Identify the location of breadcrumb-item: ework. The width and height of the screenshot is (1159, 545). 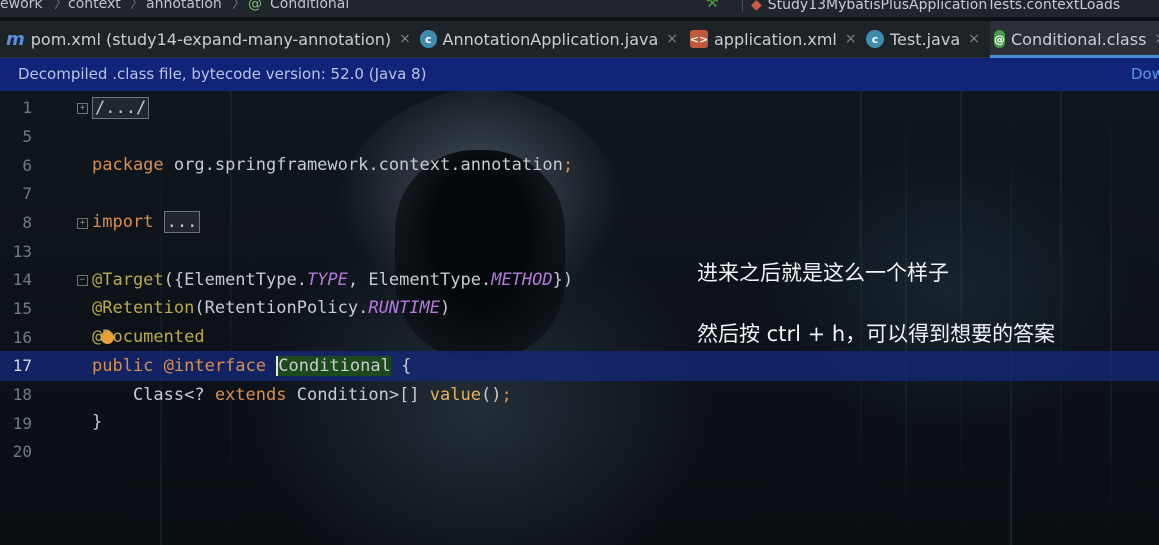
(21, 5).